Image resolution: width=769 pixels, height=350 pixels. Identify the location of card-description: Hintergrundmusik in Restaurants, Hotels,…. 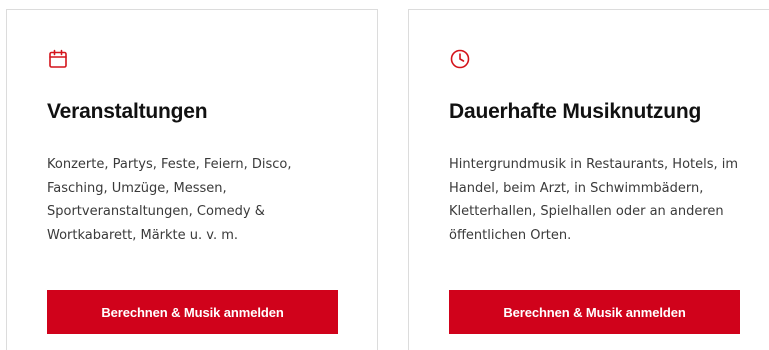
(594, 200).